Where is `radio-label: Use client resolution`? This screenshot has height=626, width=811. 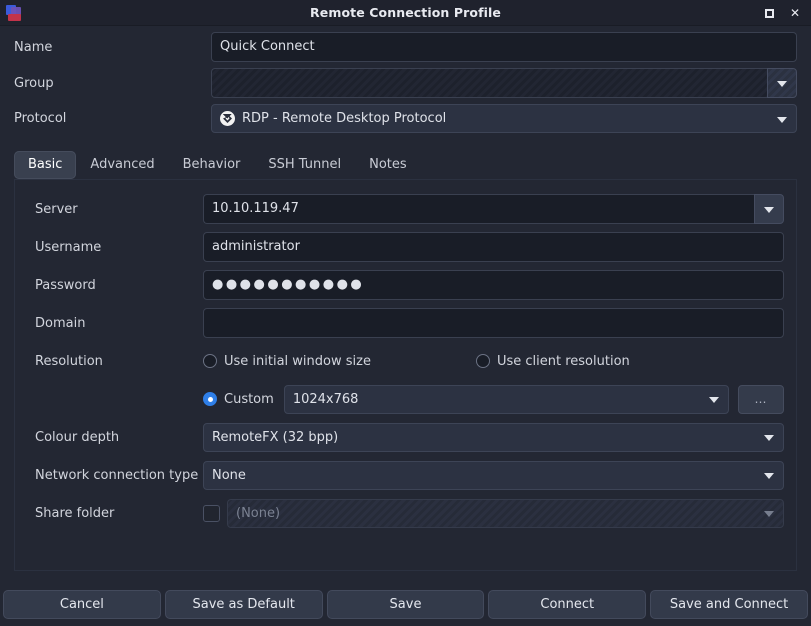 radio-label: Use client resolution is located at coordinates (563, 361).